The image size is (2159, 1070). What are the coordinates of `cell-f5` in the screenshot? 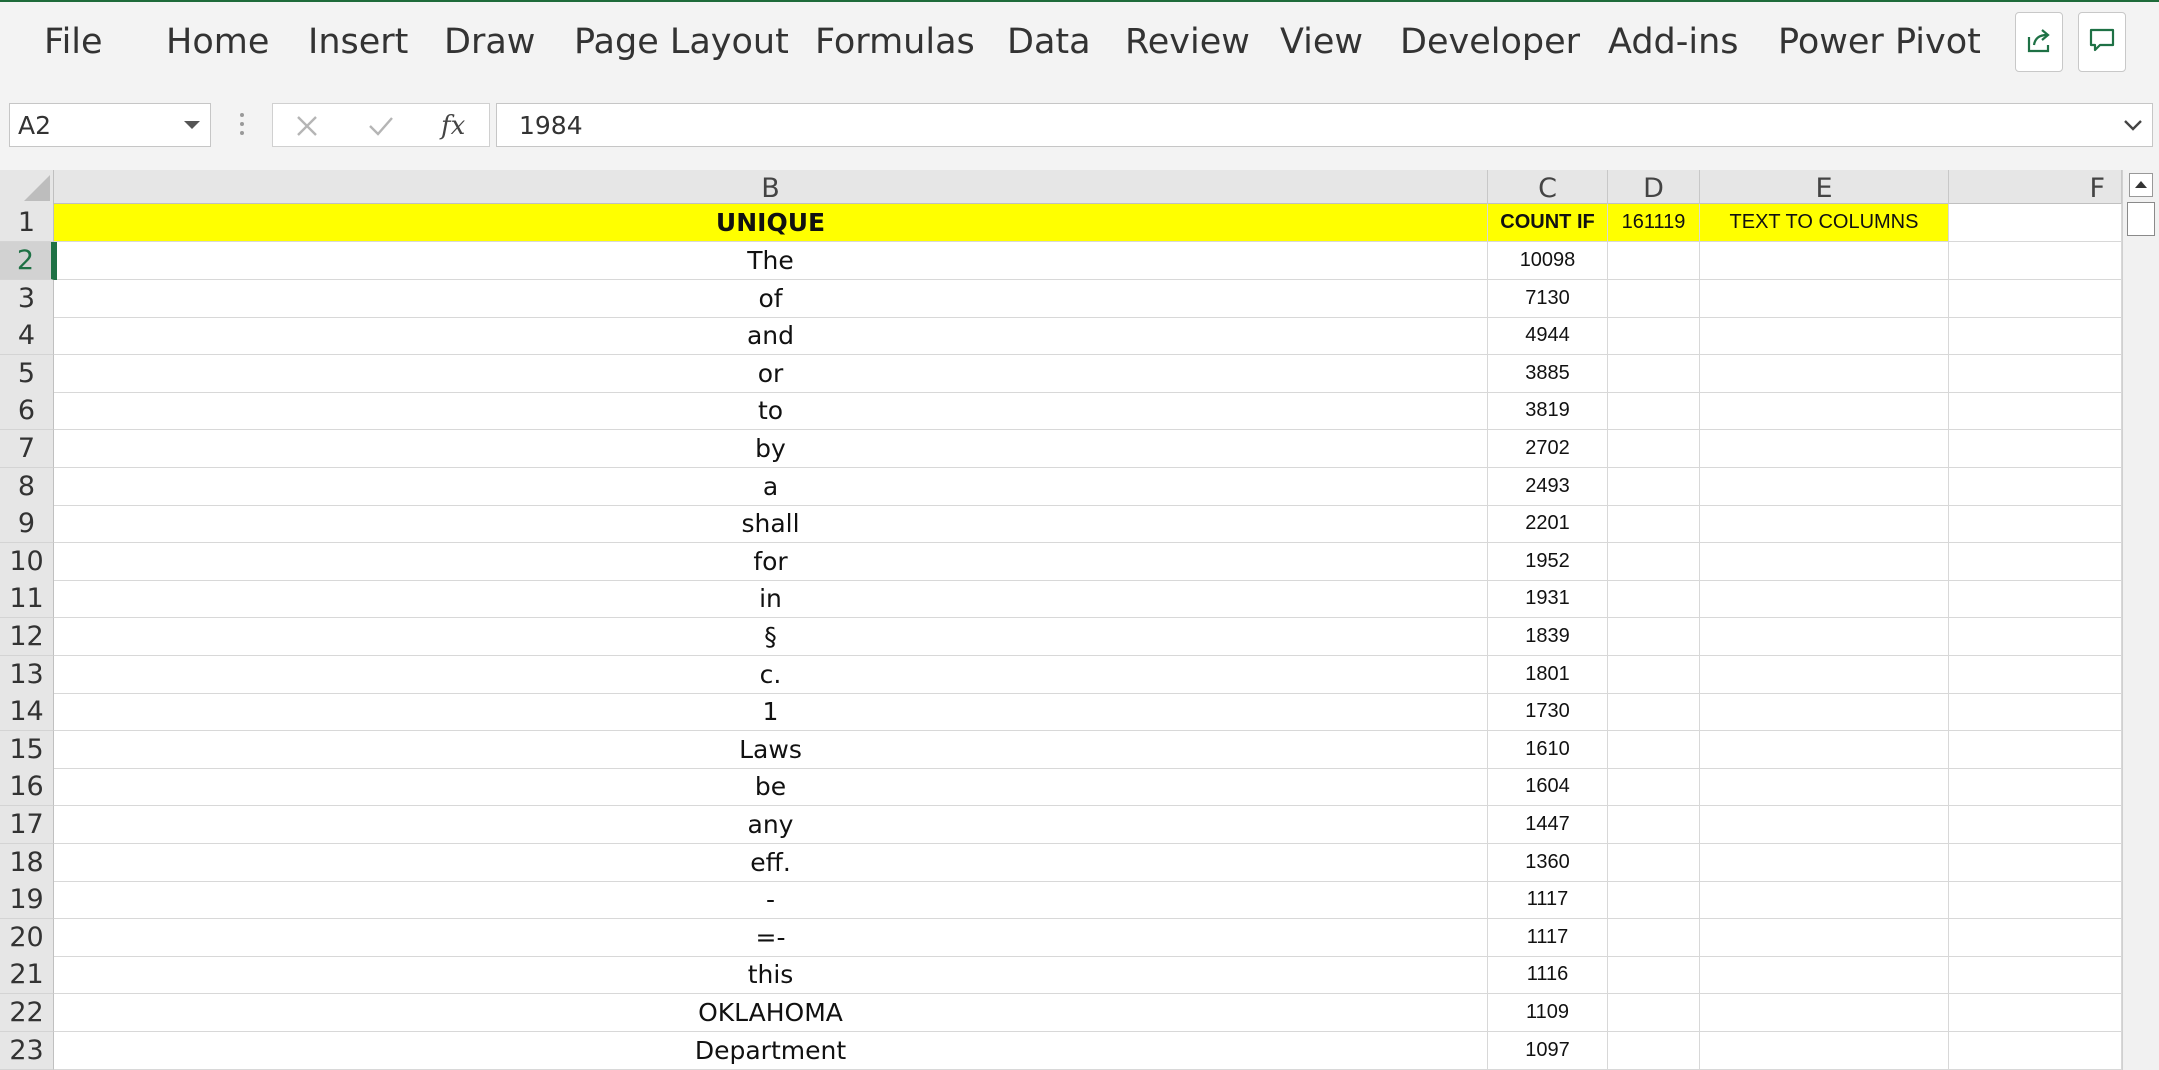 It's located at (2035, 374).